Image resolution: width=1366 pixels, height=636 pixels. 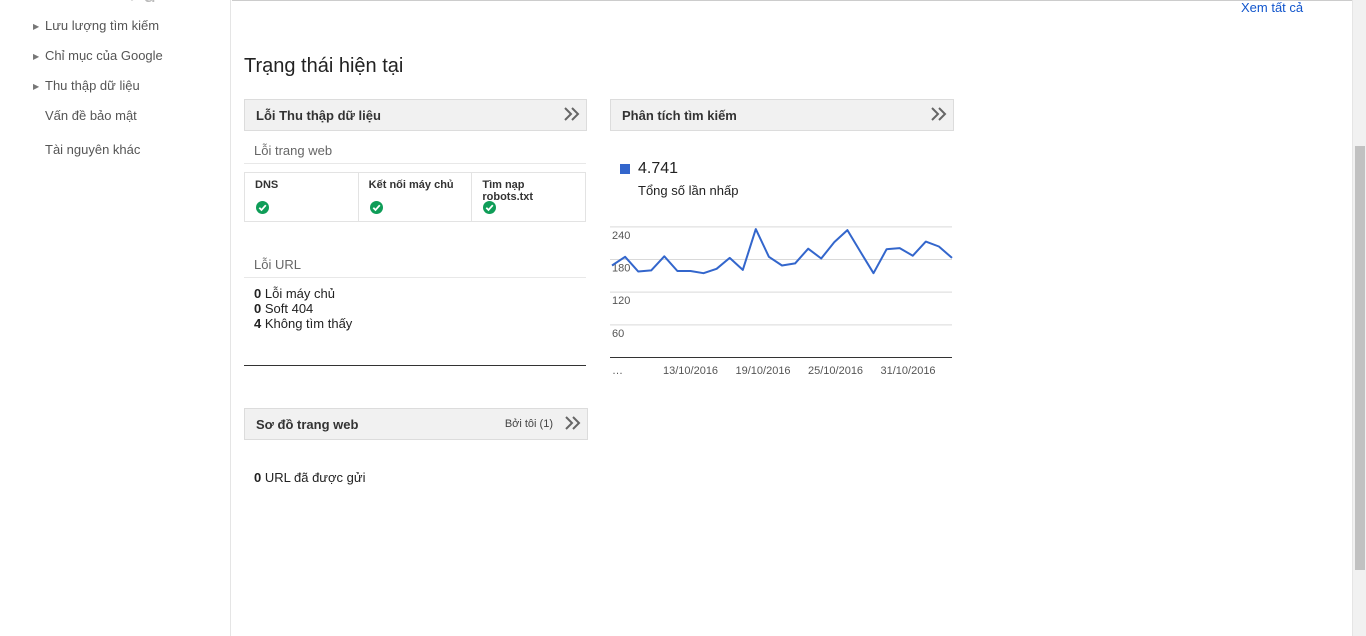 I want to click on sidebar-item-other-resources: Tài nguyên khác, so click(x=92, y=149).